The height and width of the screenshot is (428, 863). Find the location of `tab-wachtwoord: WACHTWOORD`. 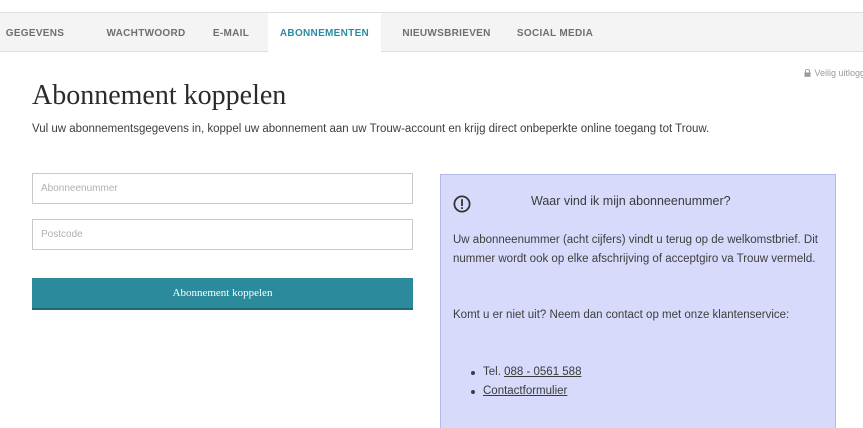

tab-wachtwoord: WACHTWOORD is located at coordinates (146, 33).